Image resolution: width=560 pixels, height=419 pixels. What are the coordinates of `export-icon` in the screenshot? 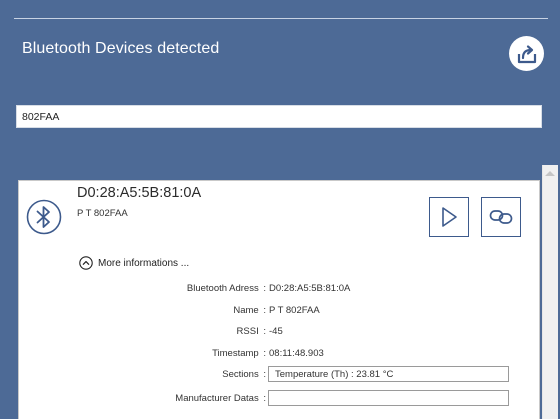 It's located at (526, 53).